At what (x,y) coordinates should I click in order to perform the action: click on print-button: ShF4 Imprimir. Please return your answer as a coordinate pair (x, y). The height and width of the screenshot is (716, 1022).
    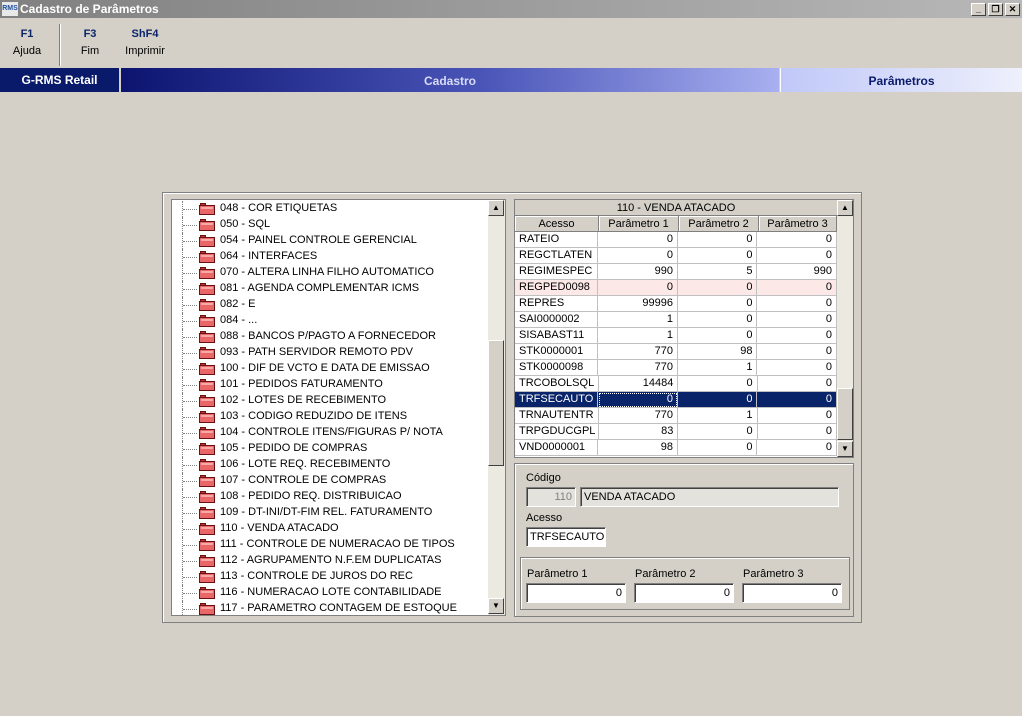
    Looking at the image, I should click on (145, 42).